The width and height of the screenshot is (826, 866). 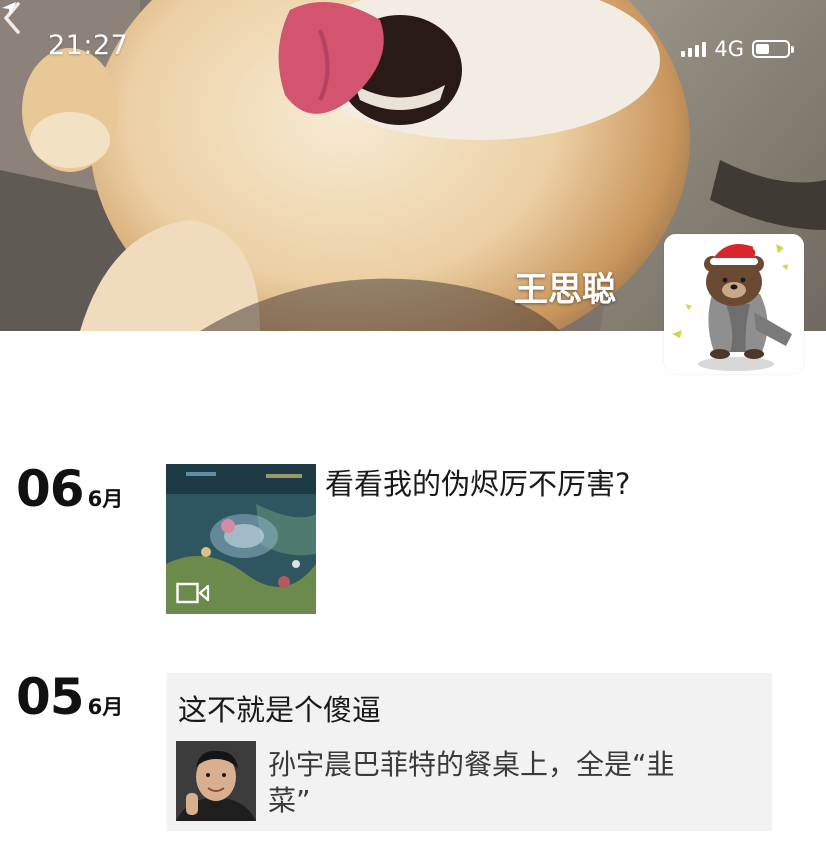 What do you see at coordinates (50, 697) in the screenshot?
I see `post-day: 05` at bounding box center [50, 697].